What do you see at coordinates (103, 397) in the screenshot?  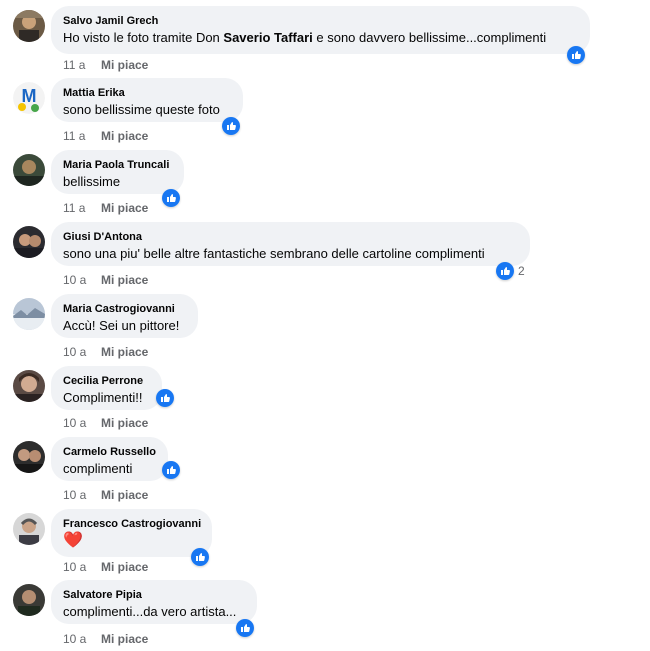 I see `comment-text: Complimenti!!` at bounding box center [103, 397].